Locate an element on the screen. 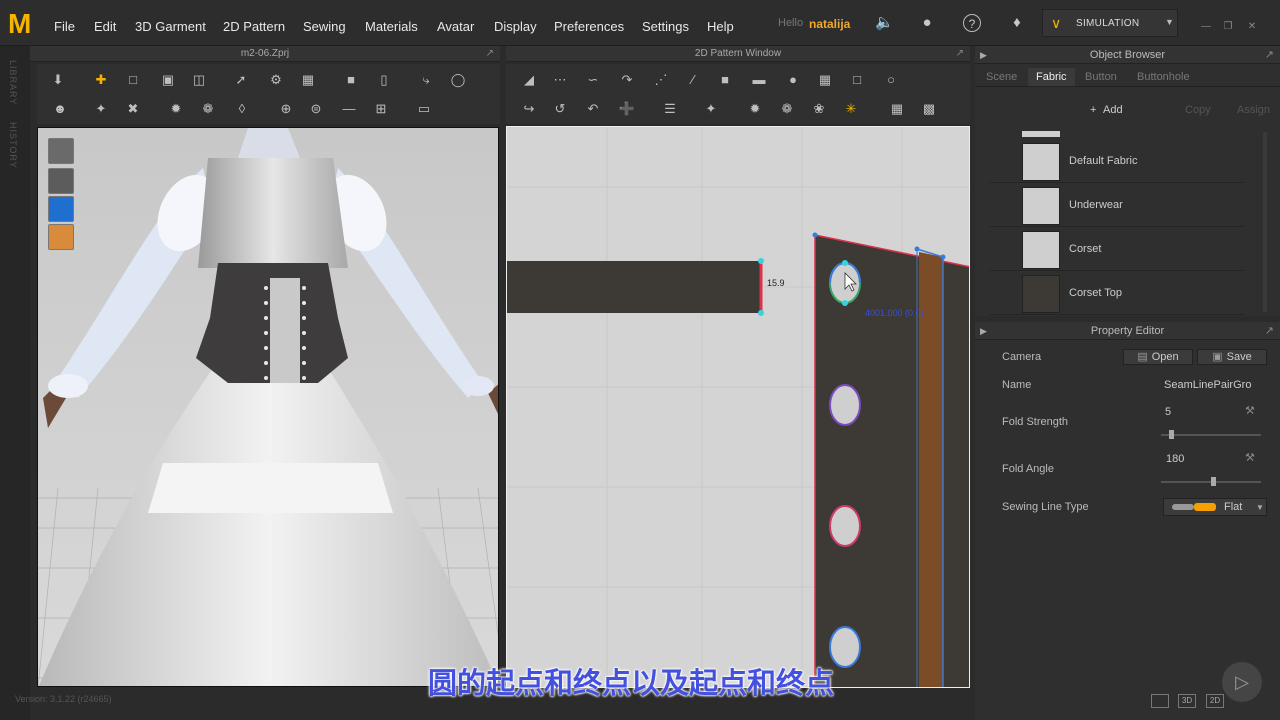 This screenshot has width=1280, height=720. pleat-icon: ➕ is located at coordinates (627, 109).